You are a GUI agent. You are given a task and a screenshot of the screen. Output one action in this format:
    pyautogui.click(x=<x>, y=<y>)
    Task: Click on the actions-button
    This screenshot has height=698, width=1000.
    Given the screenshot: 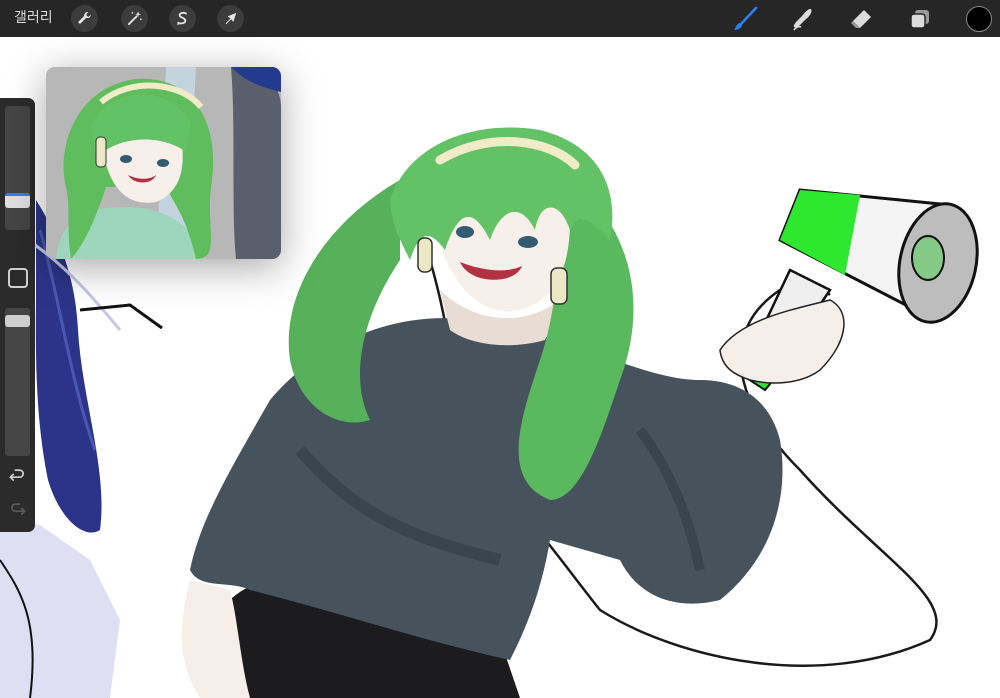 What is the action you would take?
    pyautogui.click(x=84, y=18)
    